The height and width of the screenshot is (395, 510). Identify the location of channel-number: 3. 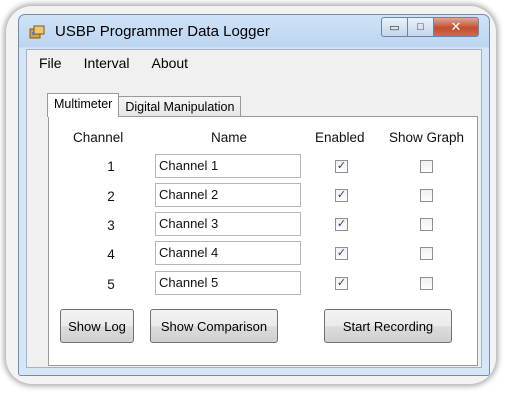
(111, 225).